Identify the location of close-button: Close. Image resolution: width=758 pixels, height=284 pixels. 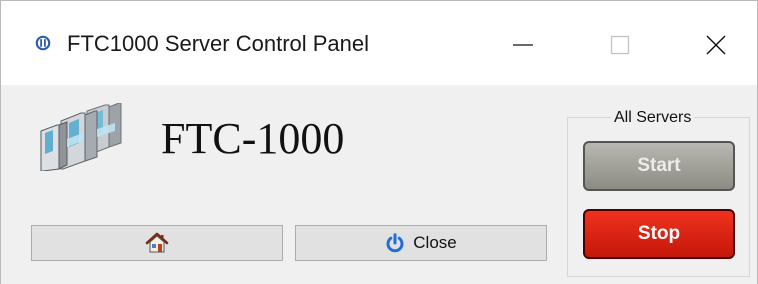
(421, 243).